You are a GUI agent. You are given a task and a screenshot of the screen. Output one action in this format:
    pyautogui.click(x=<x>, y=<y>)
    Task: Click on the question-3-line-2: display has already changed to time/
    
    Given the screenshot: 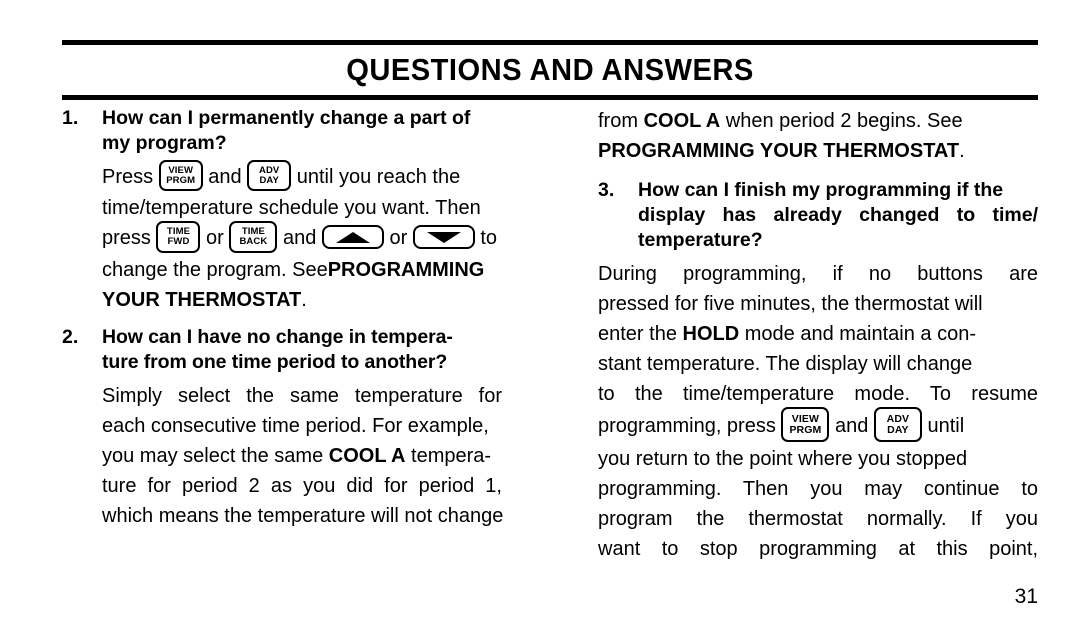 What is the action you would take?
    pyautogui.click(x=838, y=215)
    